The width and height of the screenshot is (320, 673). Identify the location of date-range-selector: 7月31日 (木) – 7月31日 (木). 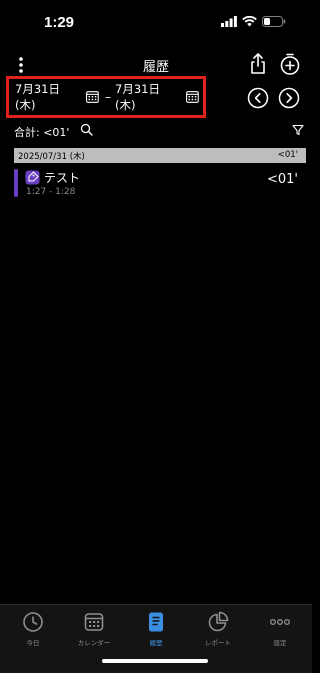
(106, 97).